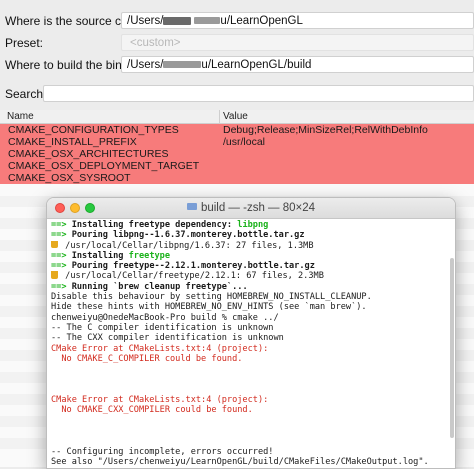 This screenshot has height=469, width=474. Describe the element at coordinates (145, 65) in the screenshot. I see `build-value-prefix: /Users/` at that location.